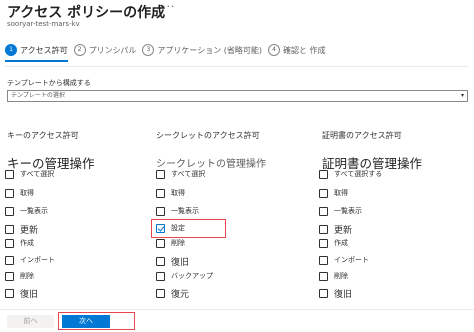 The height and width of the screenshot is (332, 474). I want to click on key-perm-list: 一覧表示, so click(26, 211).